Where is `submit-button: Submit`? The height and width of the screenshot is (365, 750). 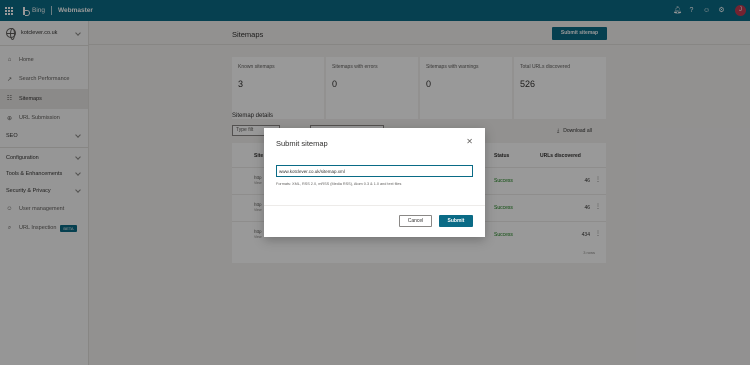 submit-button: Submit is located at coordinates (456, 221).